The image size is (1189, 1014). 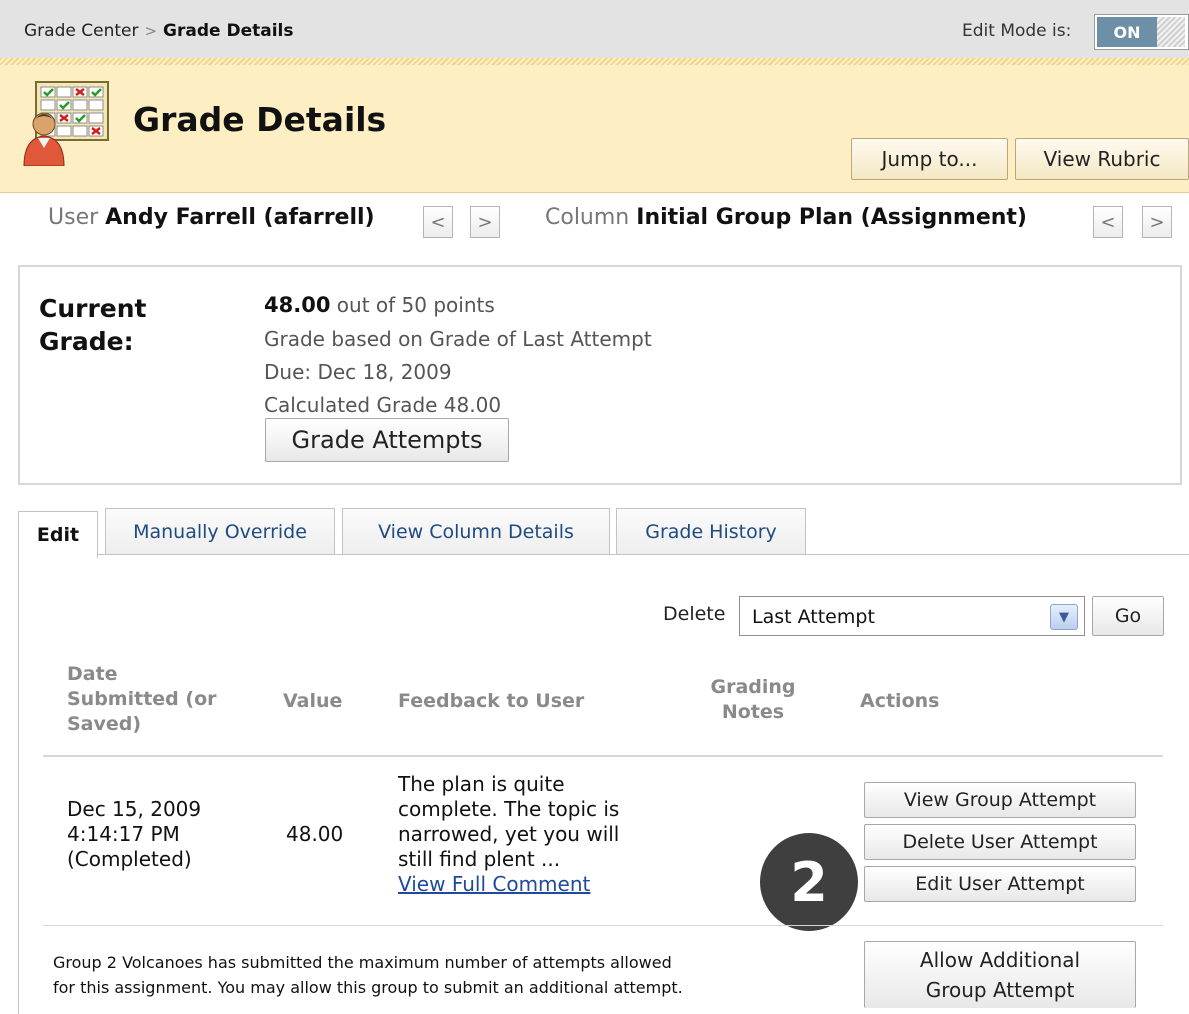 What do you see at coordinates (912, 616) in the screenshot?
I see `delete-attempt-select: Last Attempt ▼` at bounding box center [912, 616].